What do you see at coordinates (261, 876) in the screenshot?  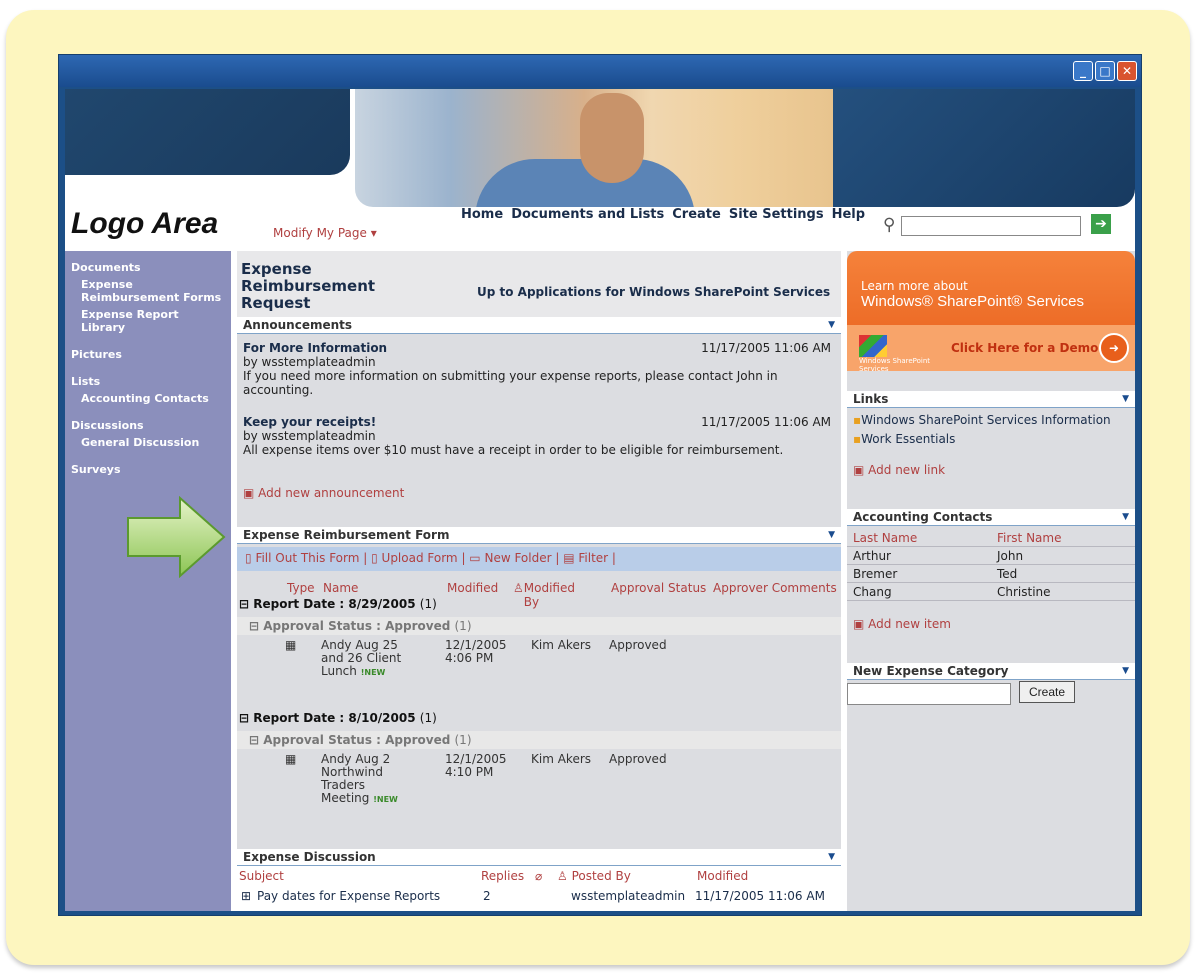 I see `col-subject: Subject` at bounding box center [261, 876].